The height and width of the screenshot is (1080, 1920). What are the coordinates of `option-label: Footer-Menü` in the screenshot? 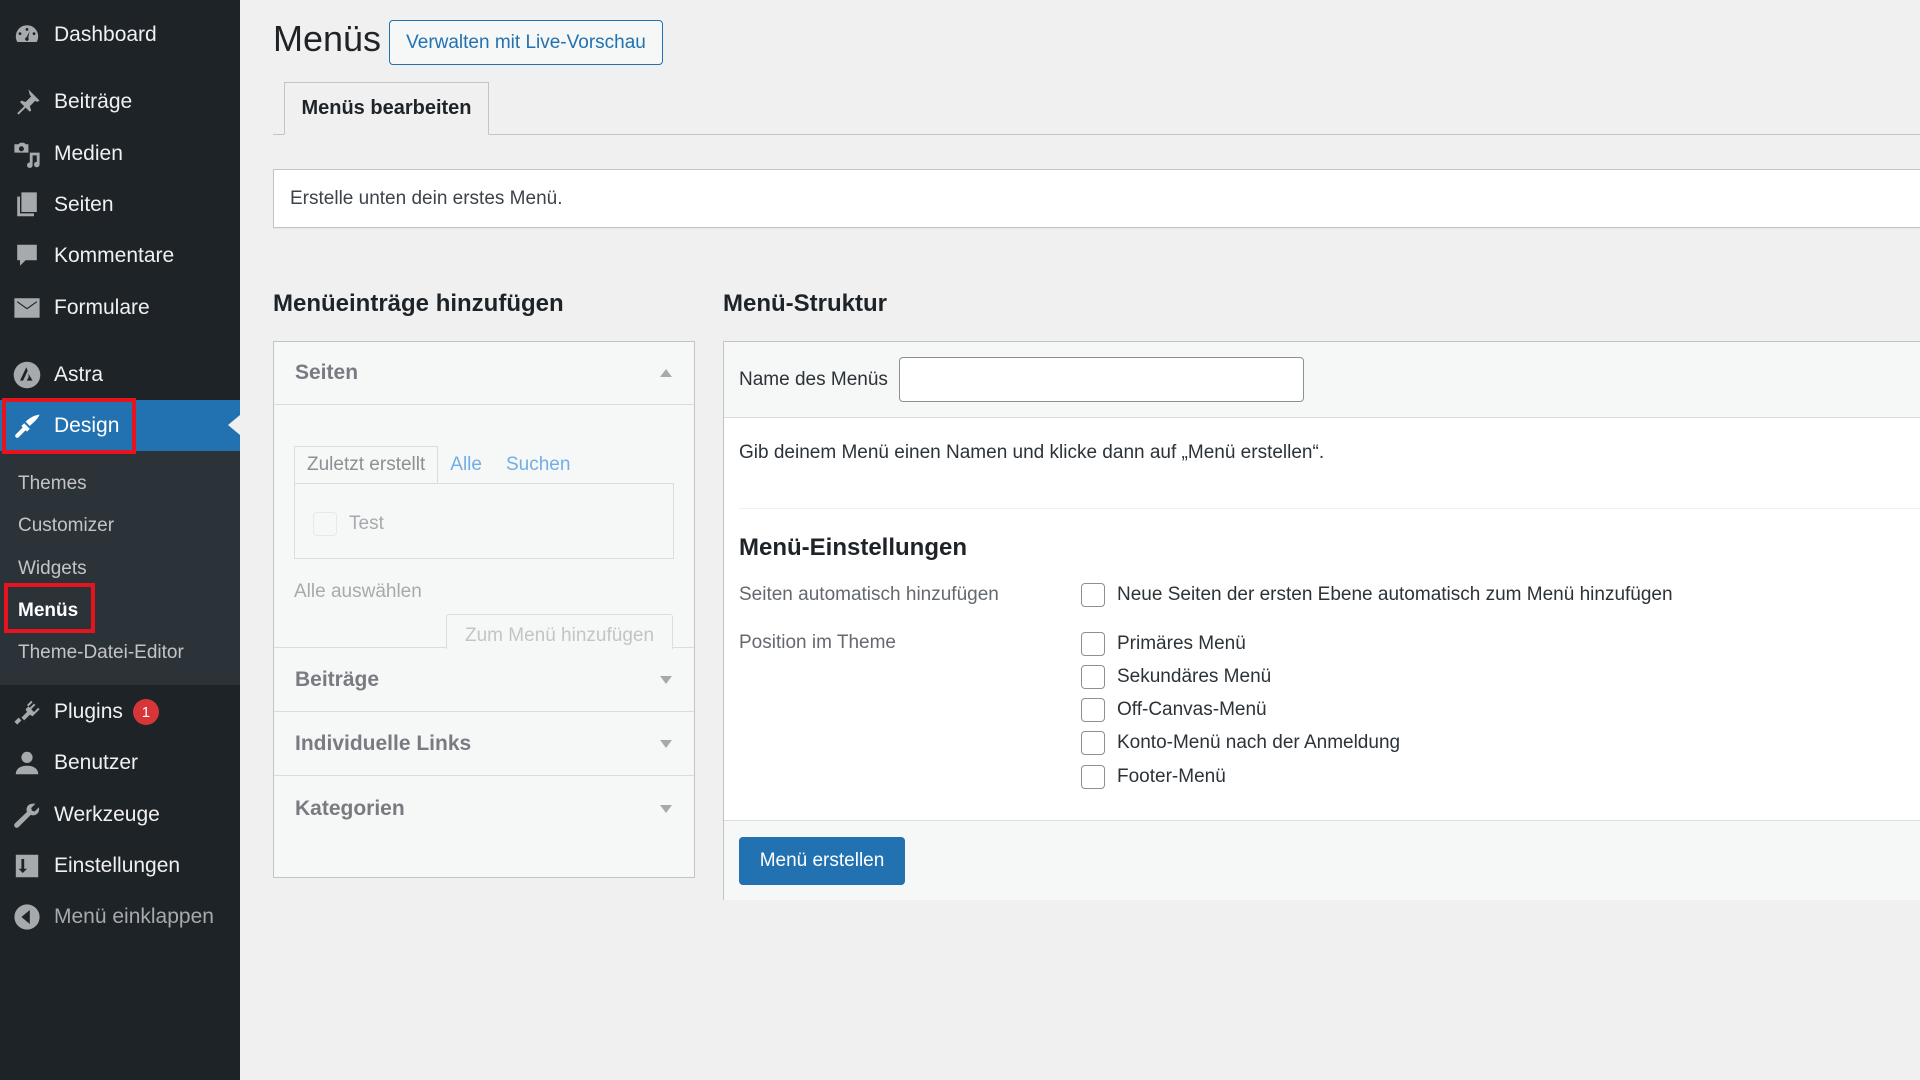 It's located at (1171, 776).